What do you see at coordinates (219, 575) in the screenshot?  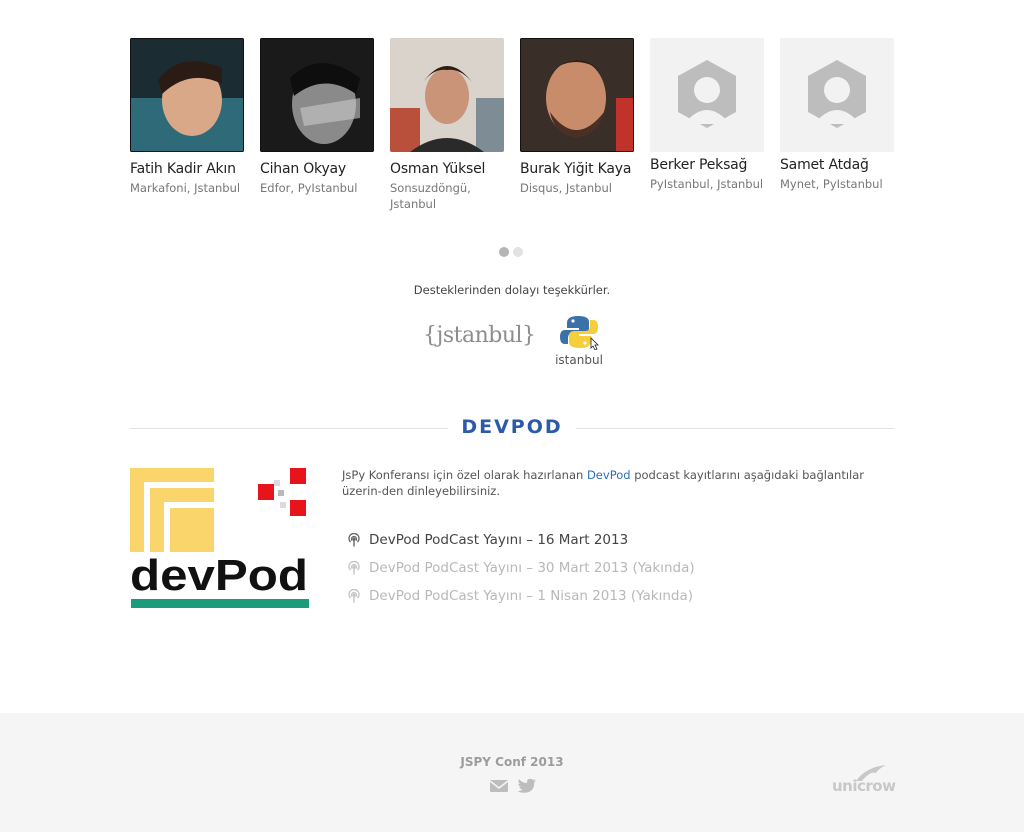 I see `devpod-logo-text: devPod` at bounding box center [219, 575].